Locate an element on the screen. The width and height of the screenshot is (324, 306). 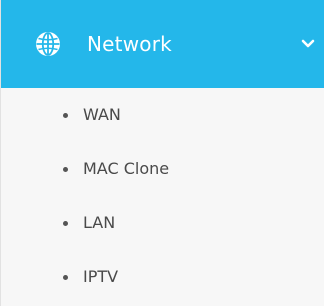
submenu-item-label: LAN is located at coordinates (99, 222).